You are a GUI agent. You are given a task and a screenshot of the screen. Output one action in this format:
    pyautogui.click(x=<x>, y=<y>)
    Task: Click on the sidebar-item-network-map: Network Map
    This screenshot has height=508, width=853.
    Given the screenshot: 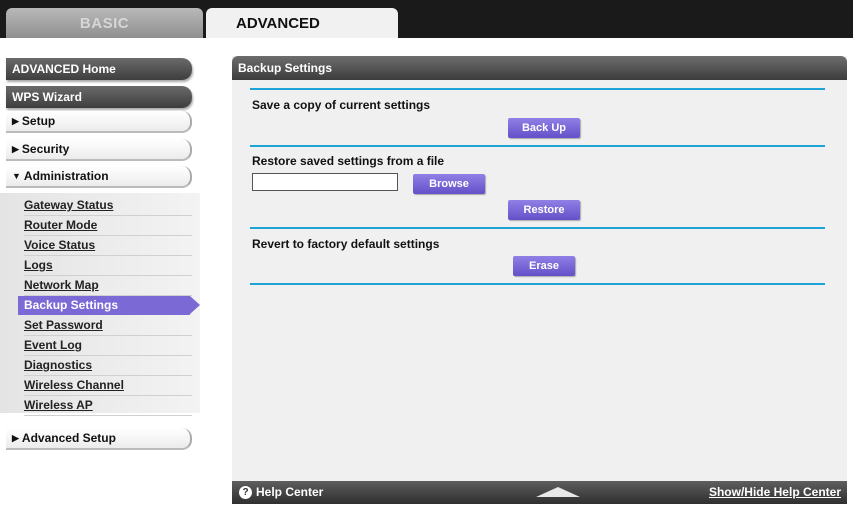 What is the action you would take?
    pyautogui.click(x=108, y=286)
    